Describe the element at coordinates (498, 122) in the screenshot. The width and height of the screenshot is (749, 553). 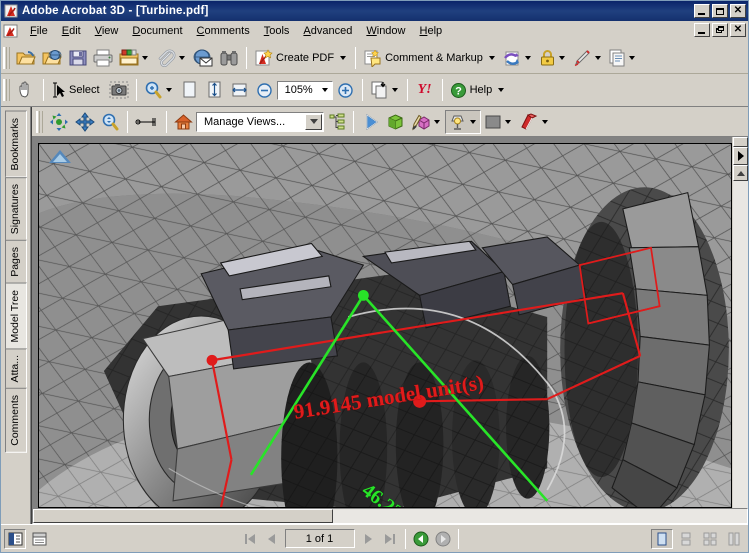
I see `background-color-button` at that location.